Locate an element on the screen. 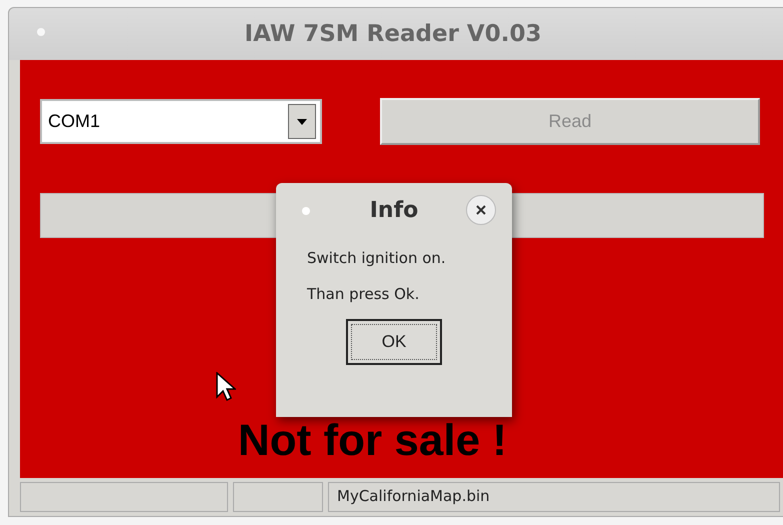  banner-text: Not for sale ! is located at coordinates (372, 441).